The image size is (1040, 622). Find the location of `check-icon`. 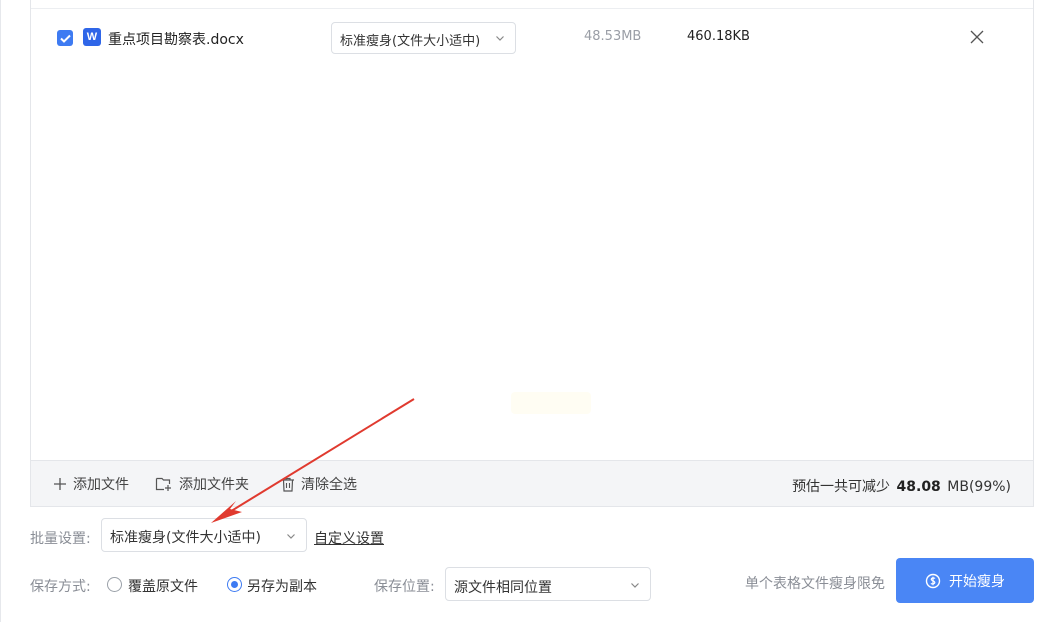

check-icon is located at coordinates (65, 38).